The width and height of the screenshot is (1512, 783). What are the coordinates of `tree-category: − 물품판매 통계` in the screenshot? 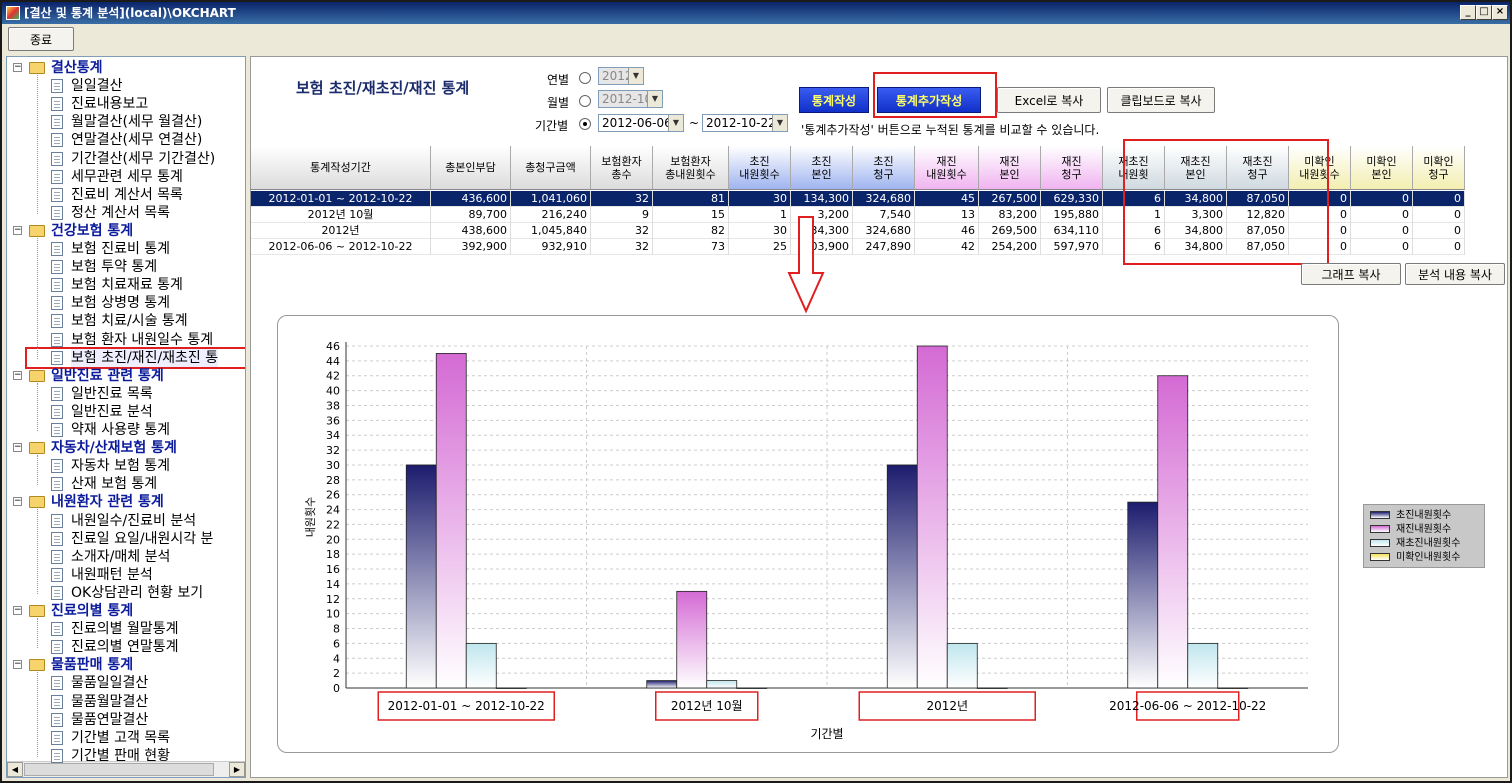 It's located at (126, 665).